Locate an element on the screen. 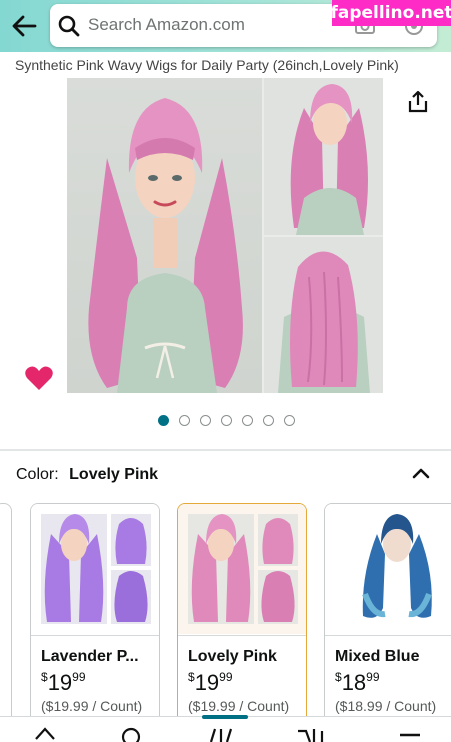 The image size is (451, 742). swatch-name: Lovely Pink is located at coordinates (232, 656).